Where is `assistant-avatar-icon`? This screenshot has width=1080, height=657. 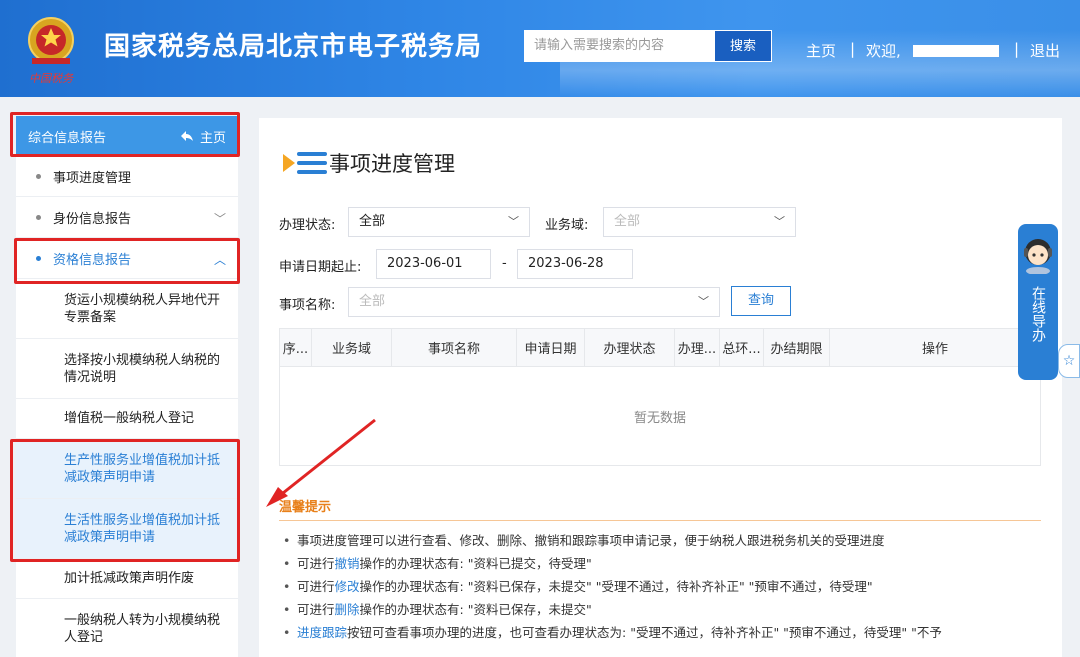 assistant-avatar-icon is located at coordinates (1038, 256).